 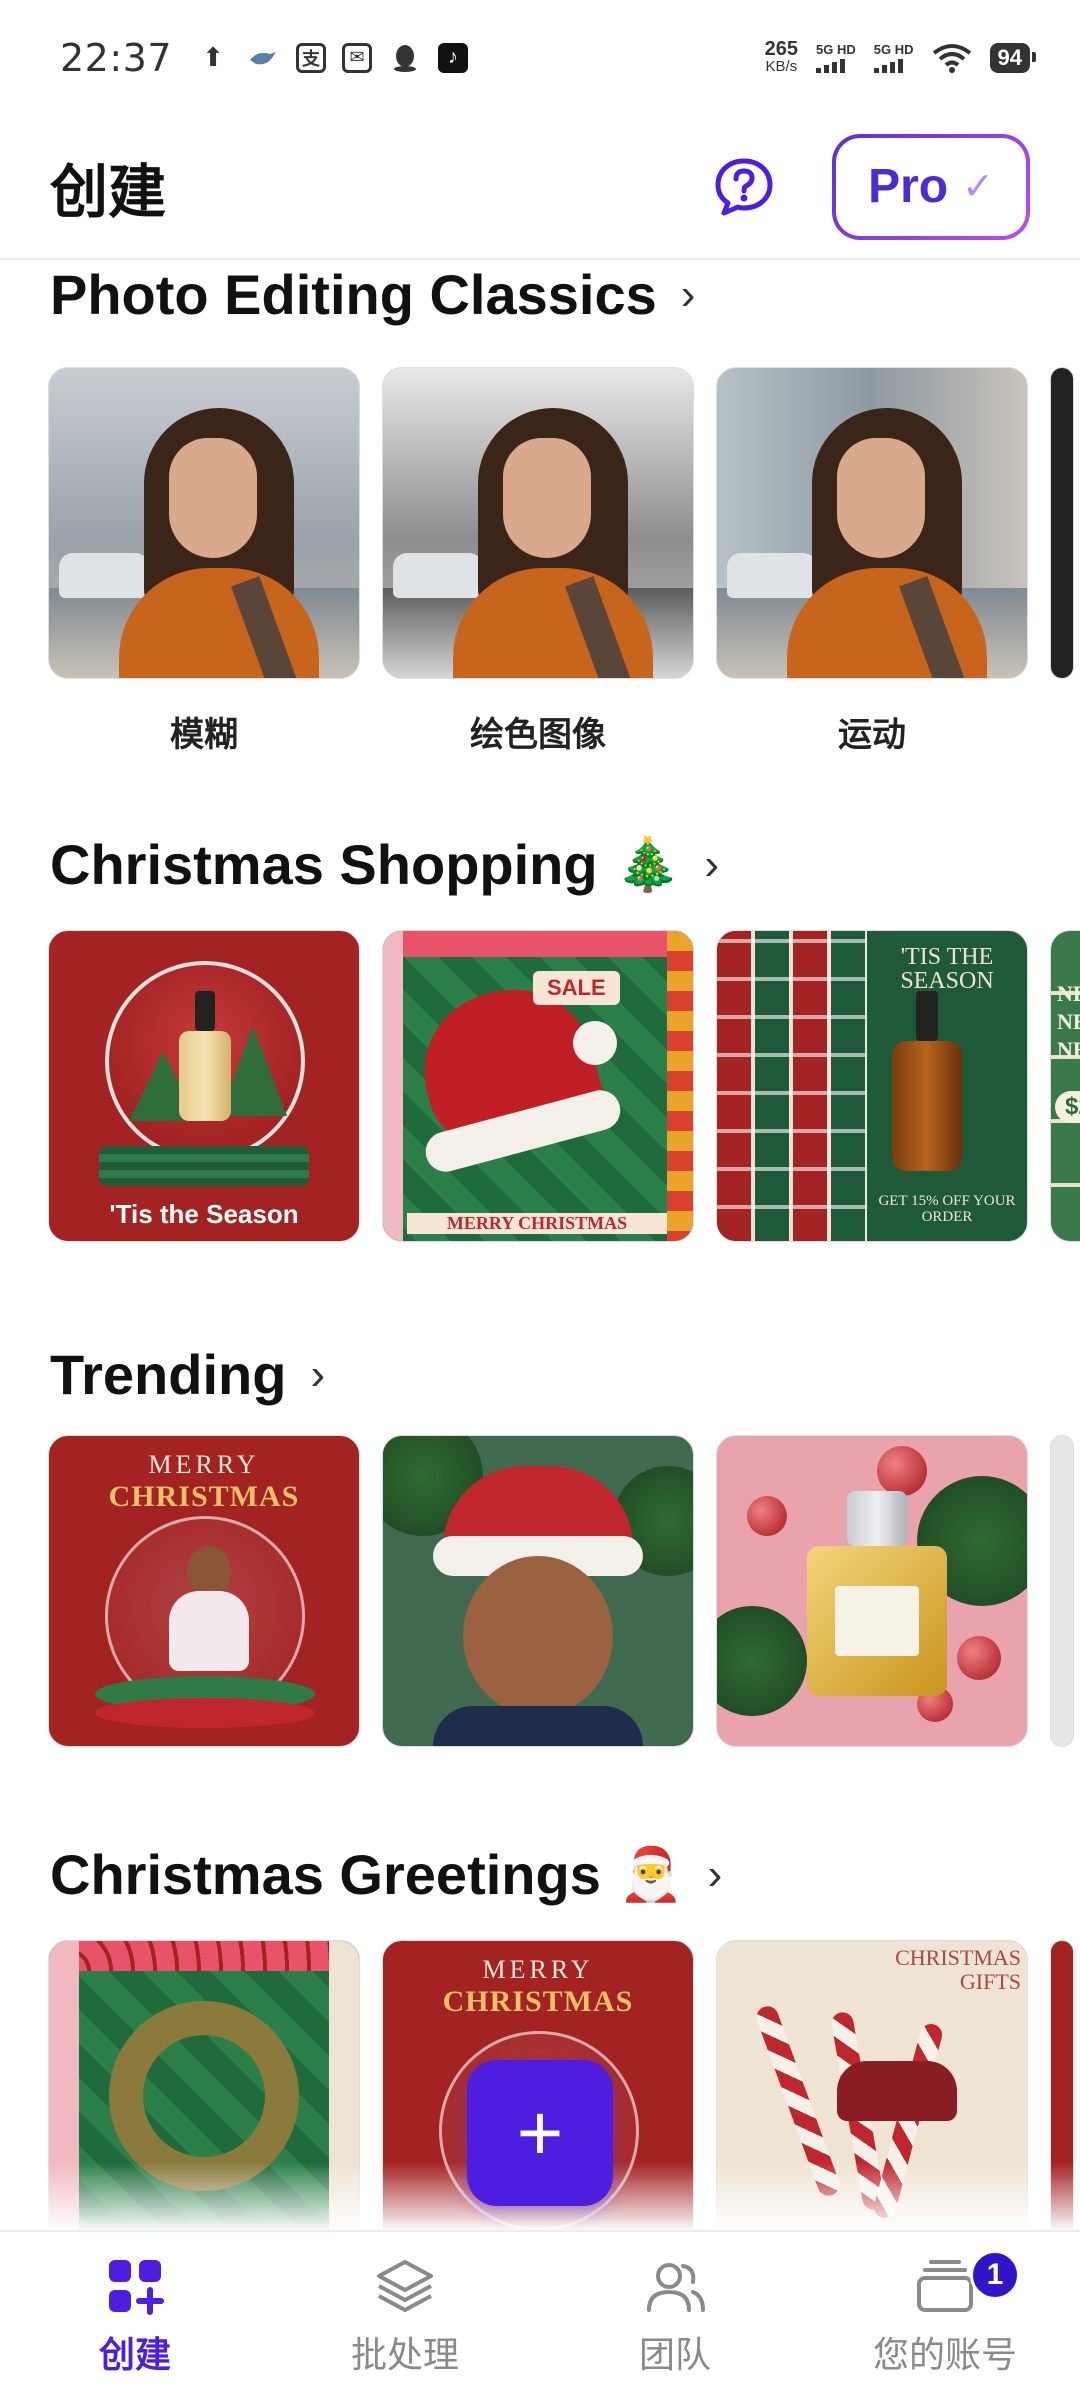 What do you see at coordinates (990, 1981) in the screenshot?
I see `card-line-2: GIFTS` at bounding box center [990, 1981].